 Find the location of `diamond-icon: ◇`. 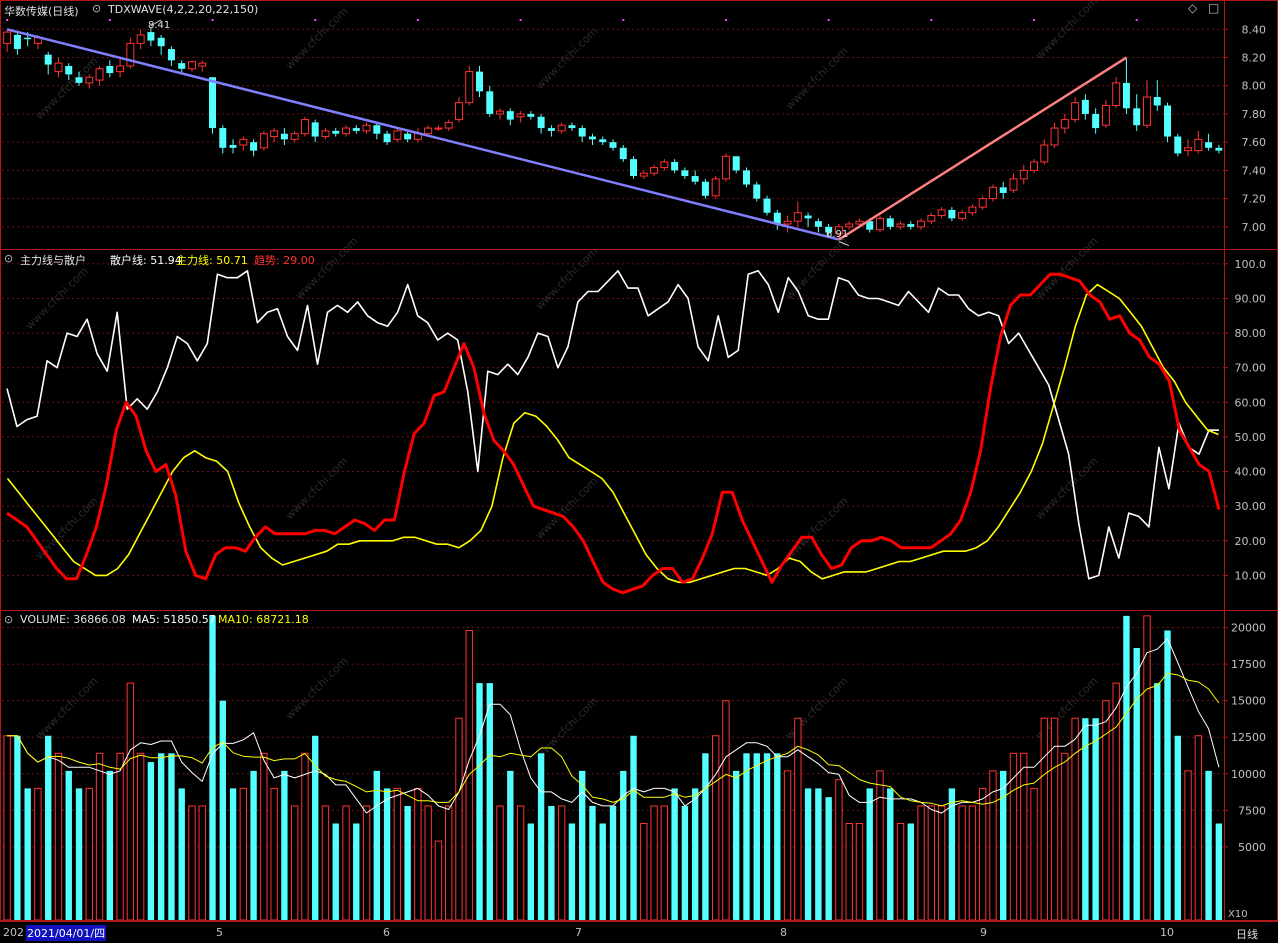

diamond-icon: ◇ is located at coordinates (1192, 8).